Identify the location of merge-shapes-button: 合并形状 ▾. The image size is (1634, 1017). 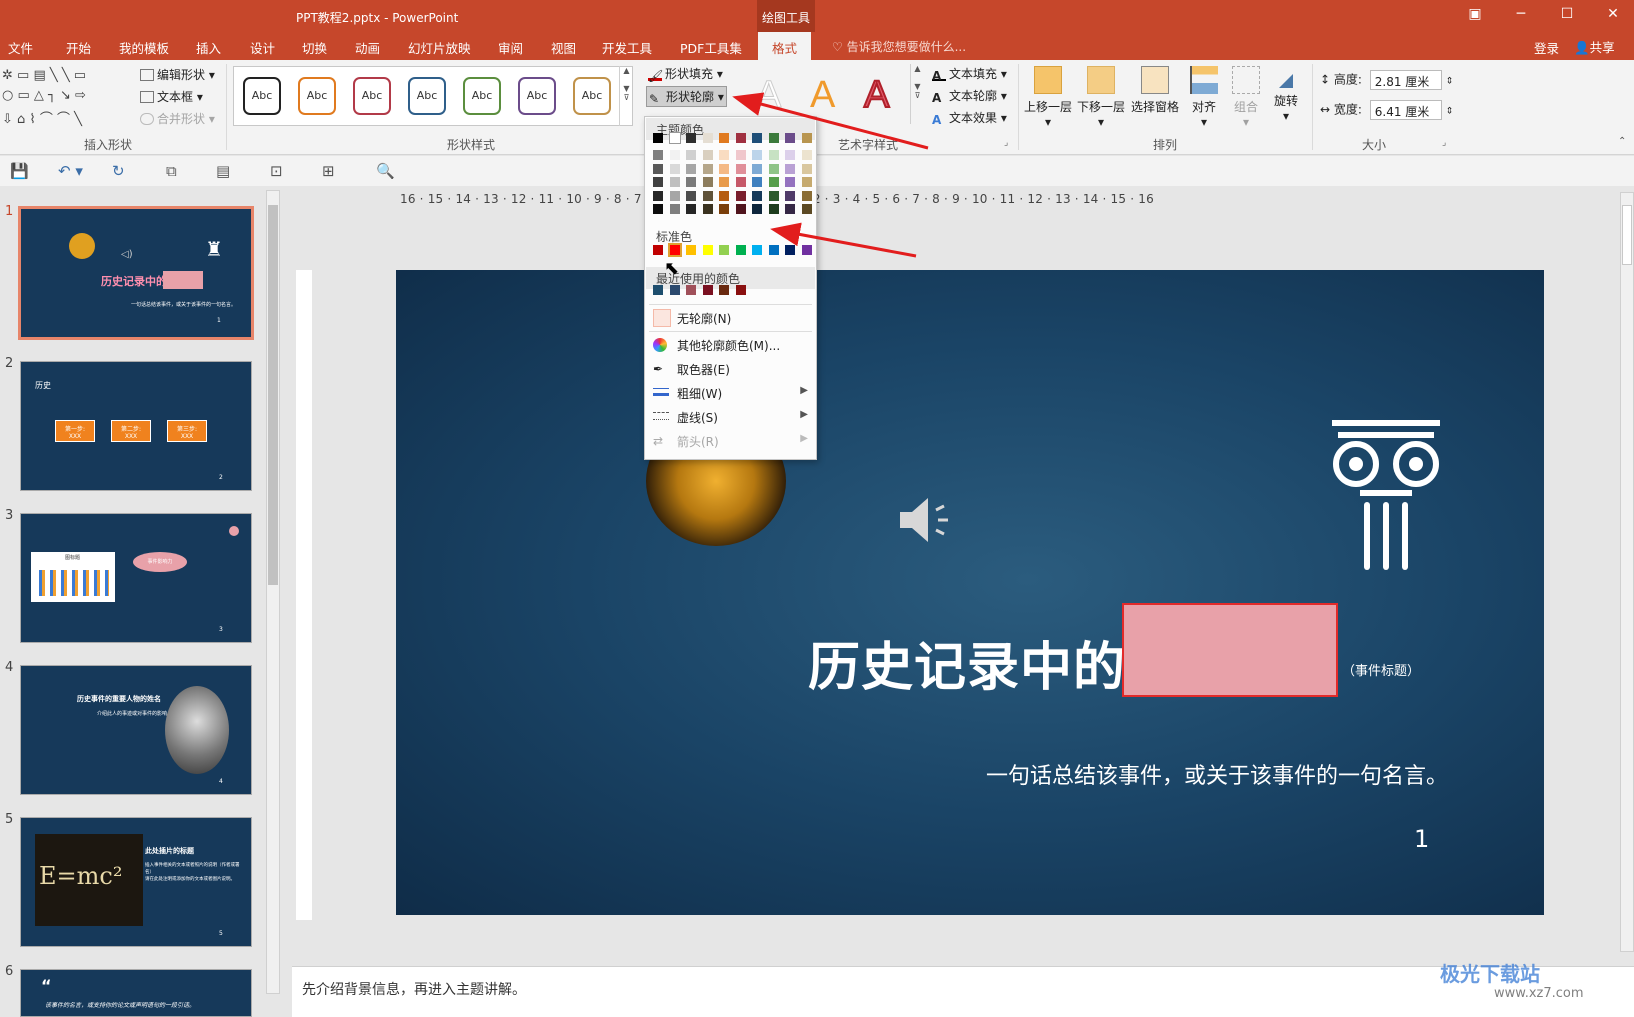
(177, 118).